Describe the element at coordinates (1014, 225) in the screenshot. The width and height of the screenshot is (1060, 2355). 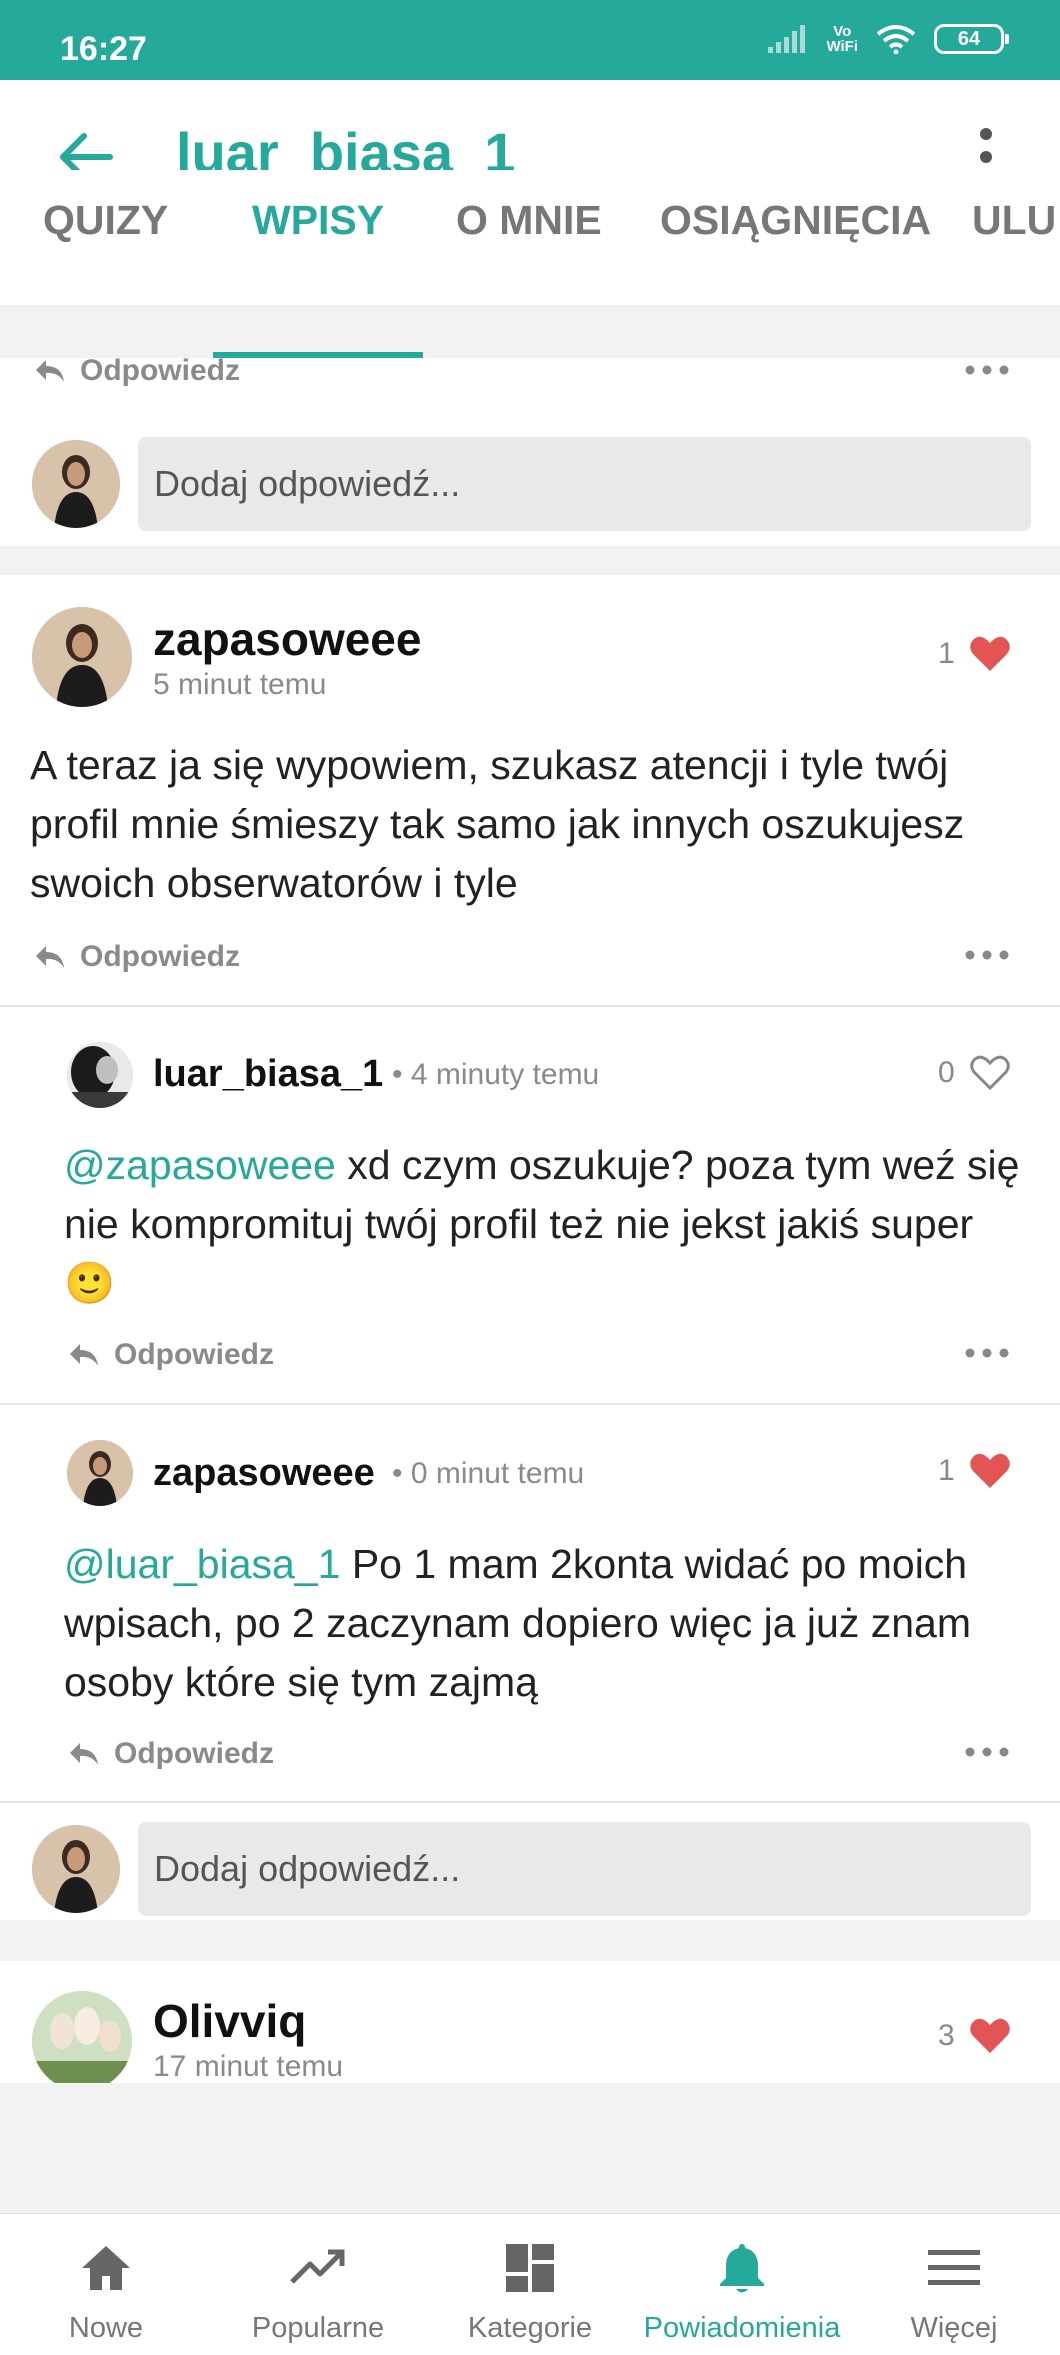
I see `tab-ulubione: ULU` at that location.